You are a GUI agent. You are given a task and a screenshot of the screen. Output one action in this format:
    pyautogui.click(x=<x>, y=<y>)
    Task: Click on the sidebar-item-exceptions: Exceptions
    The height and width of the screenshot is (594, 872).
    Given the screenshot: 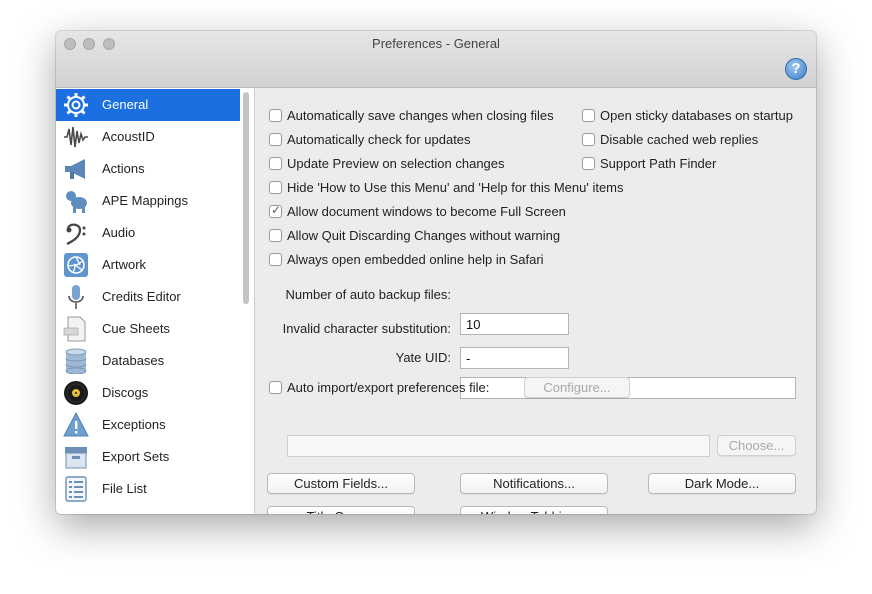 What is the action you would take?
    pyautogui.click(x=148, y=425)
    